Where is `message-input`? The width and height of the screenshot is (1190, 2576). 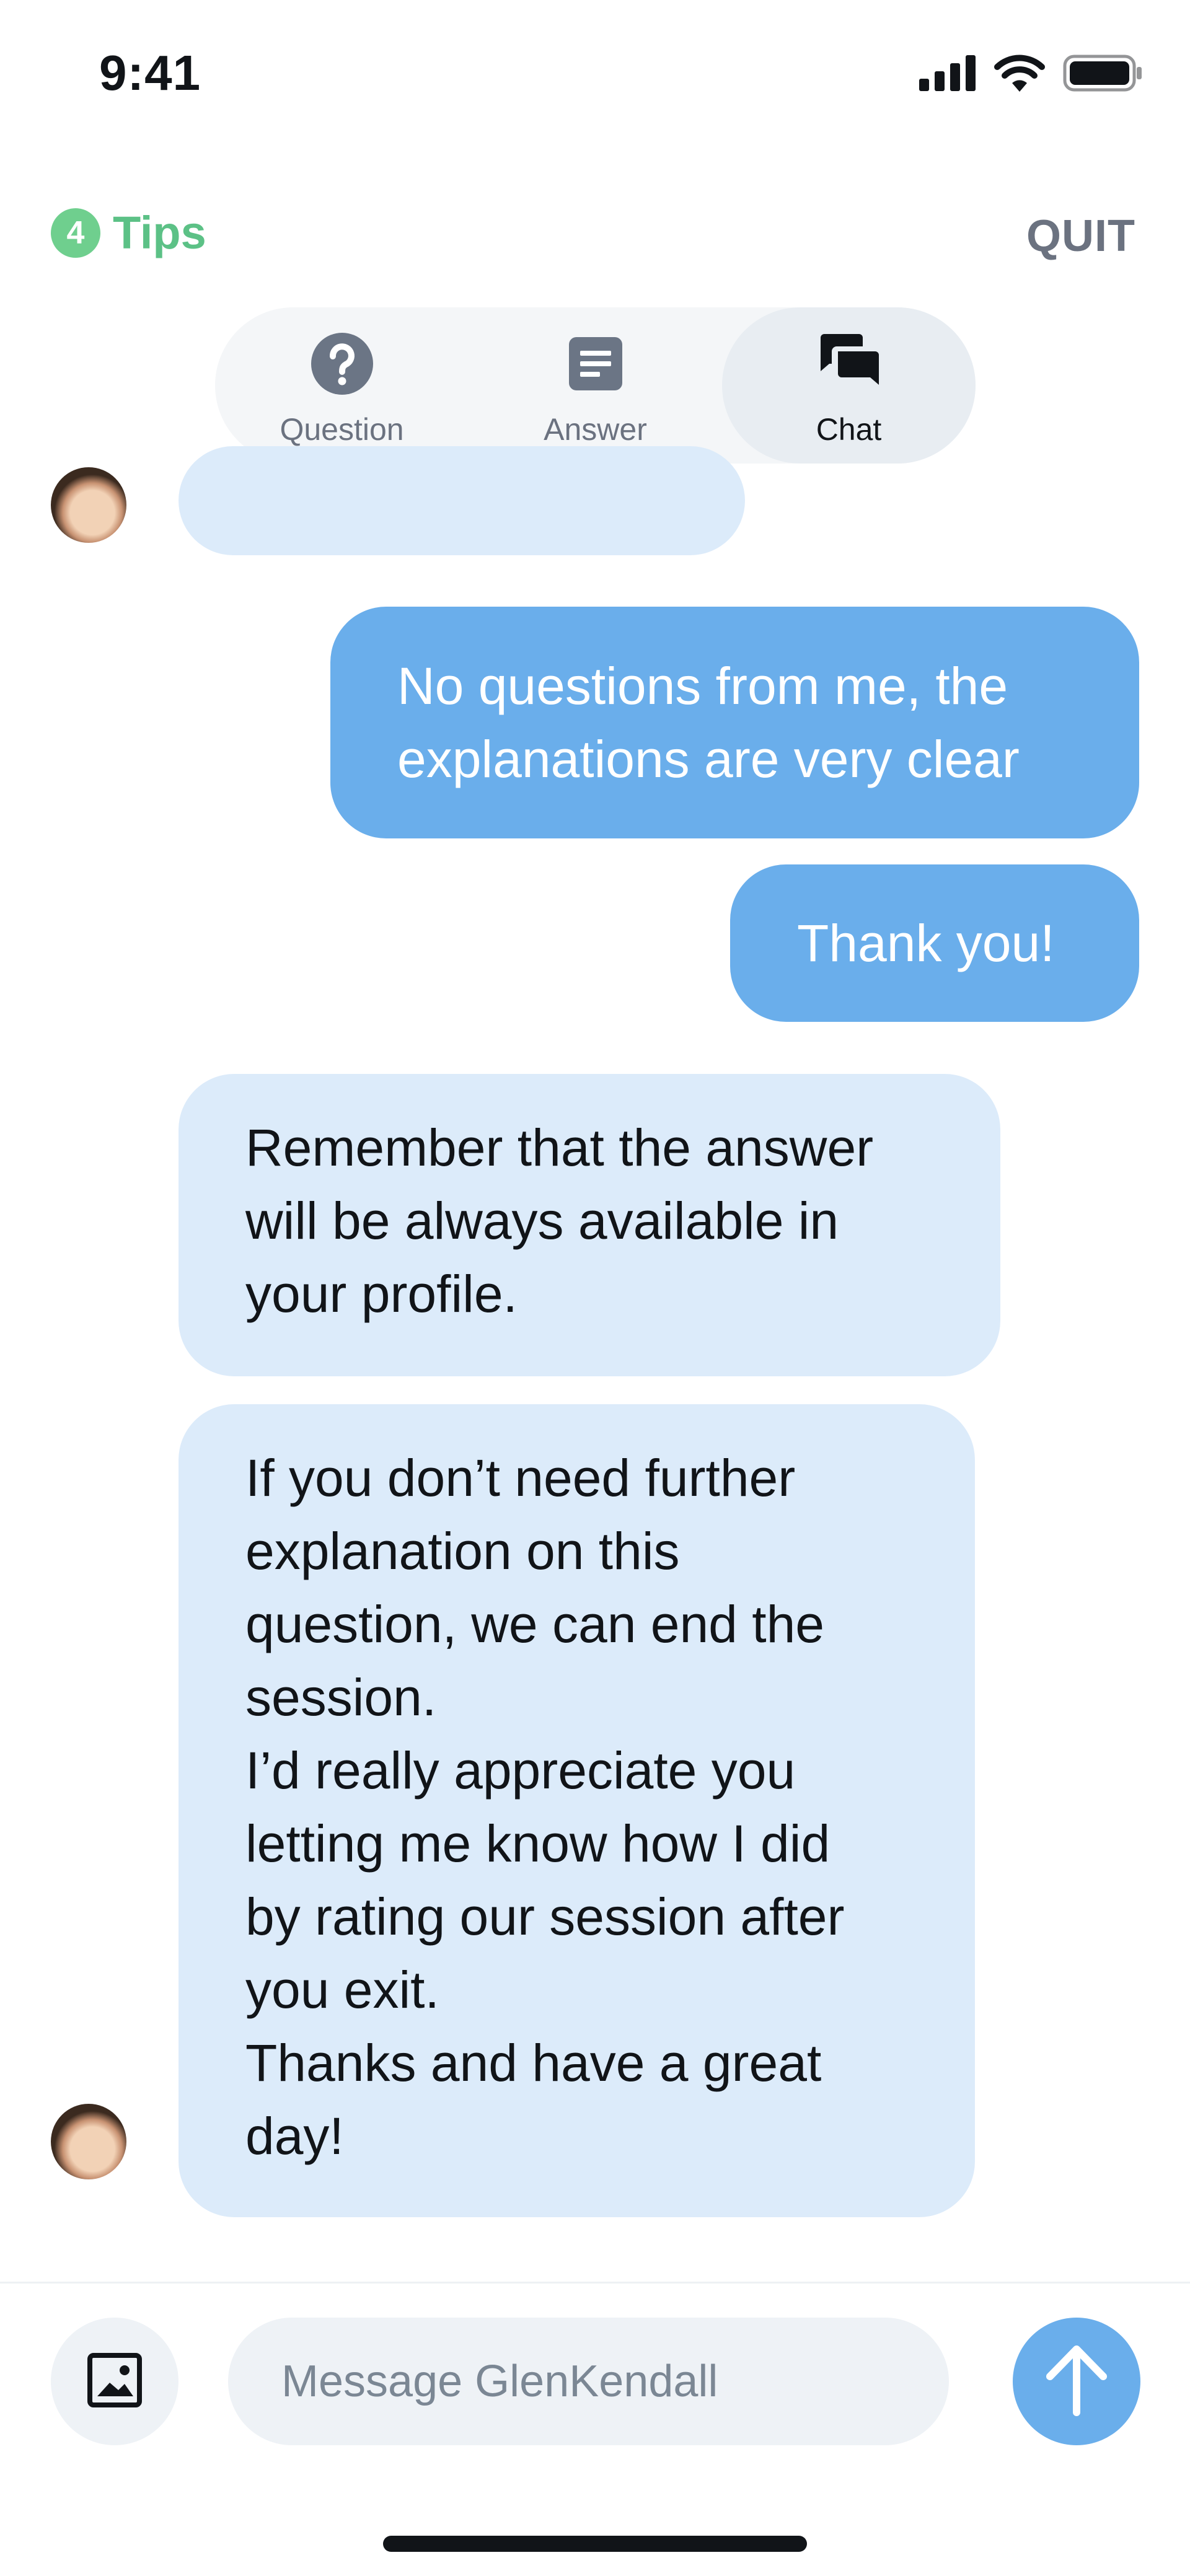
message-input is located at coordinates (588, 2381).